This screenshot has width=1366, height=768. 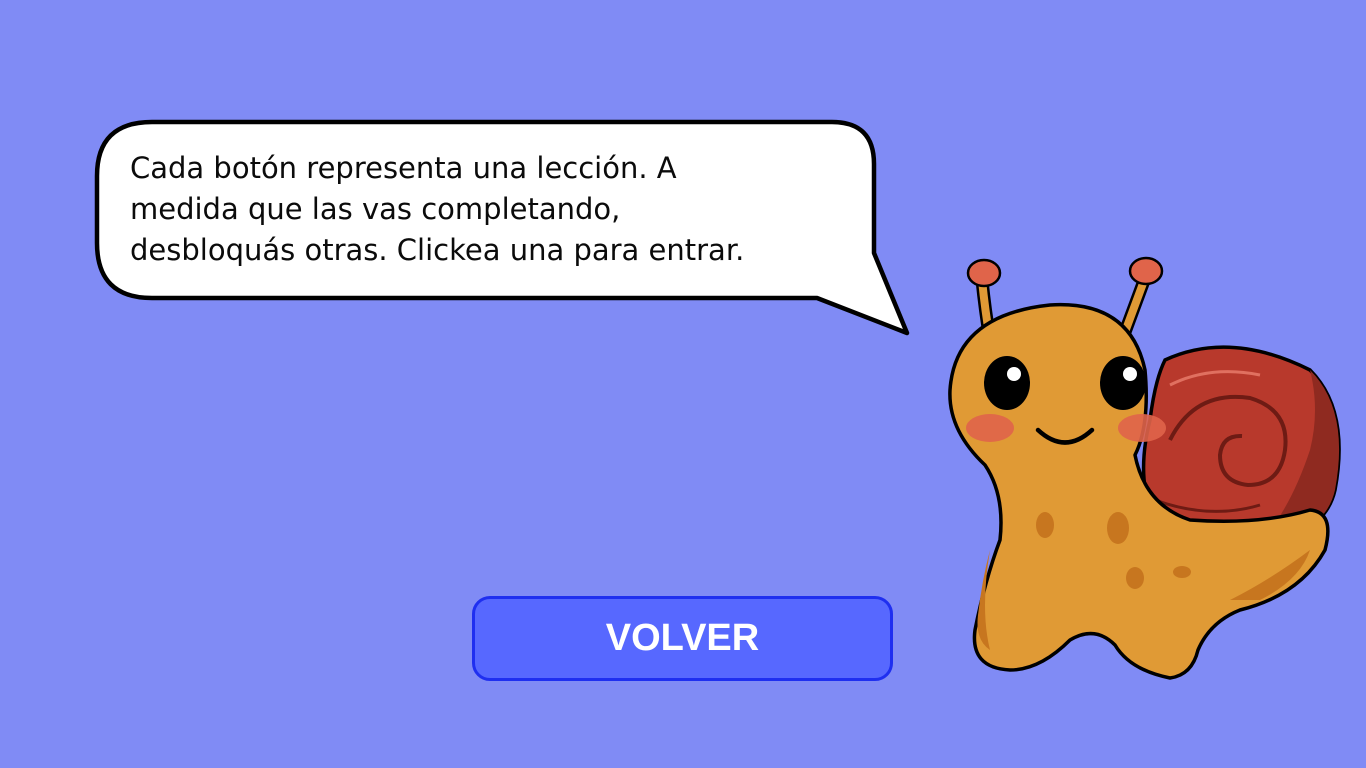 I want to click on back-button: VOLVER, so click(x=682, y=638).